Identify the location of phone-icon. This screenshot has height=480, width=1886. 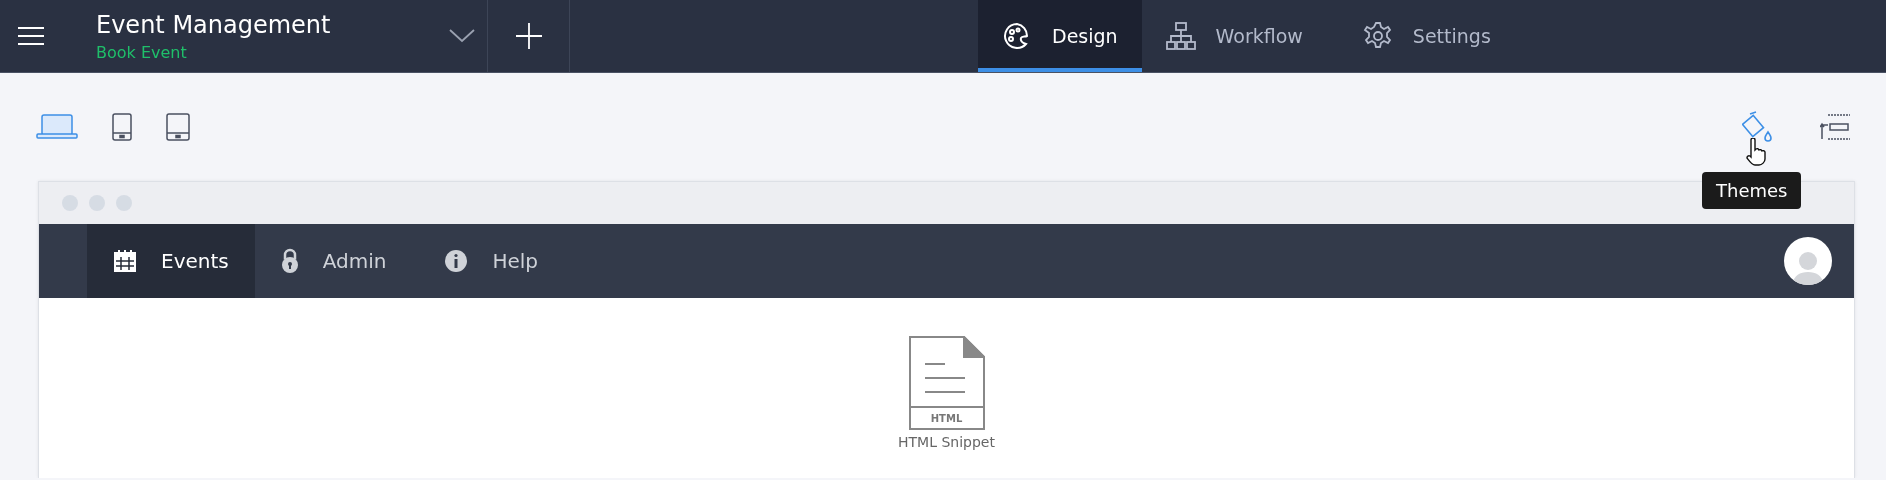
(122, 127).